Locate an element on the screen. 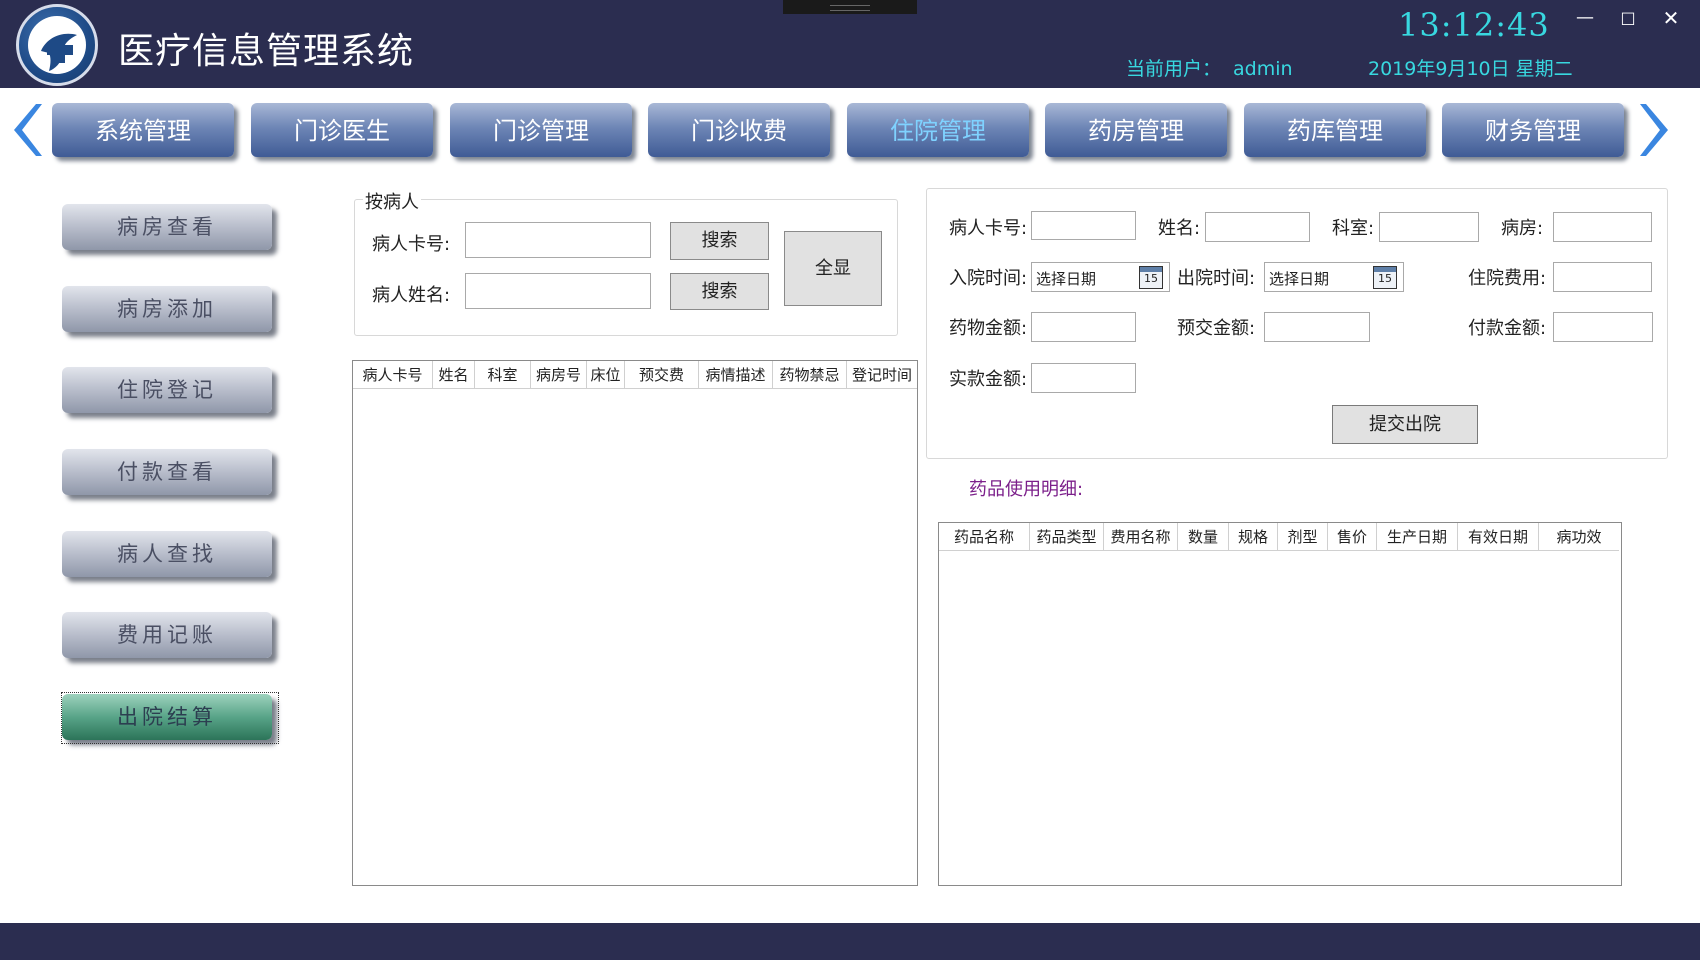  column-header: 病人卡号 is located at coordinates (393, 375).